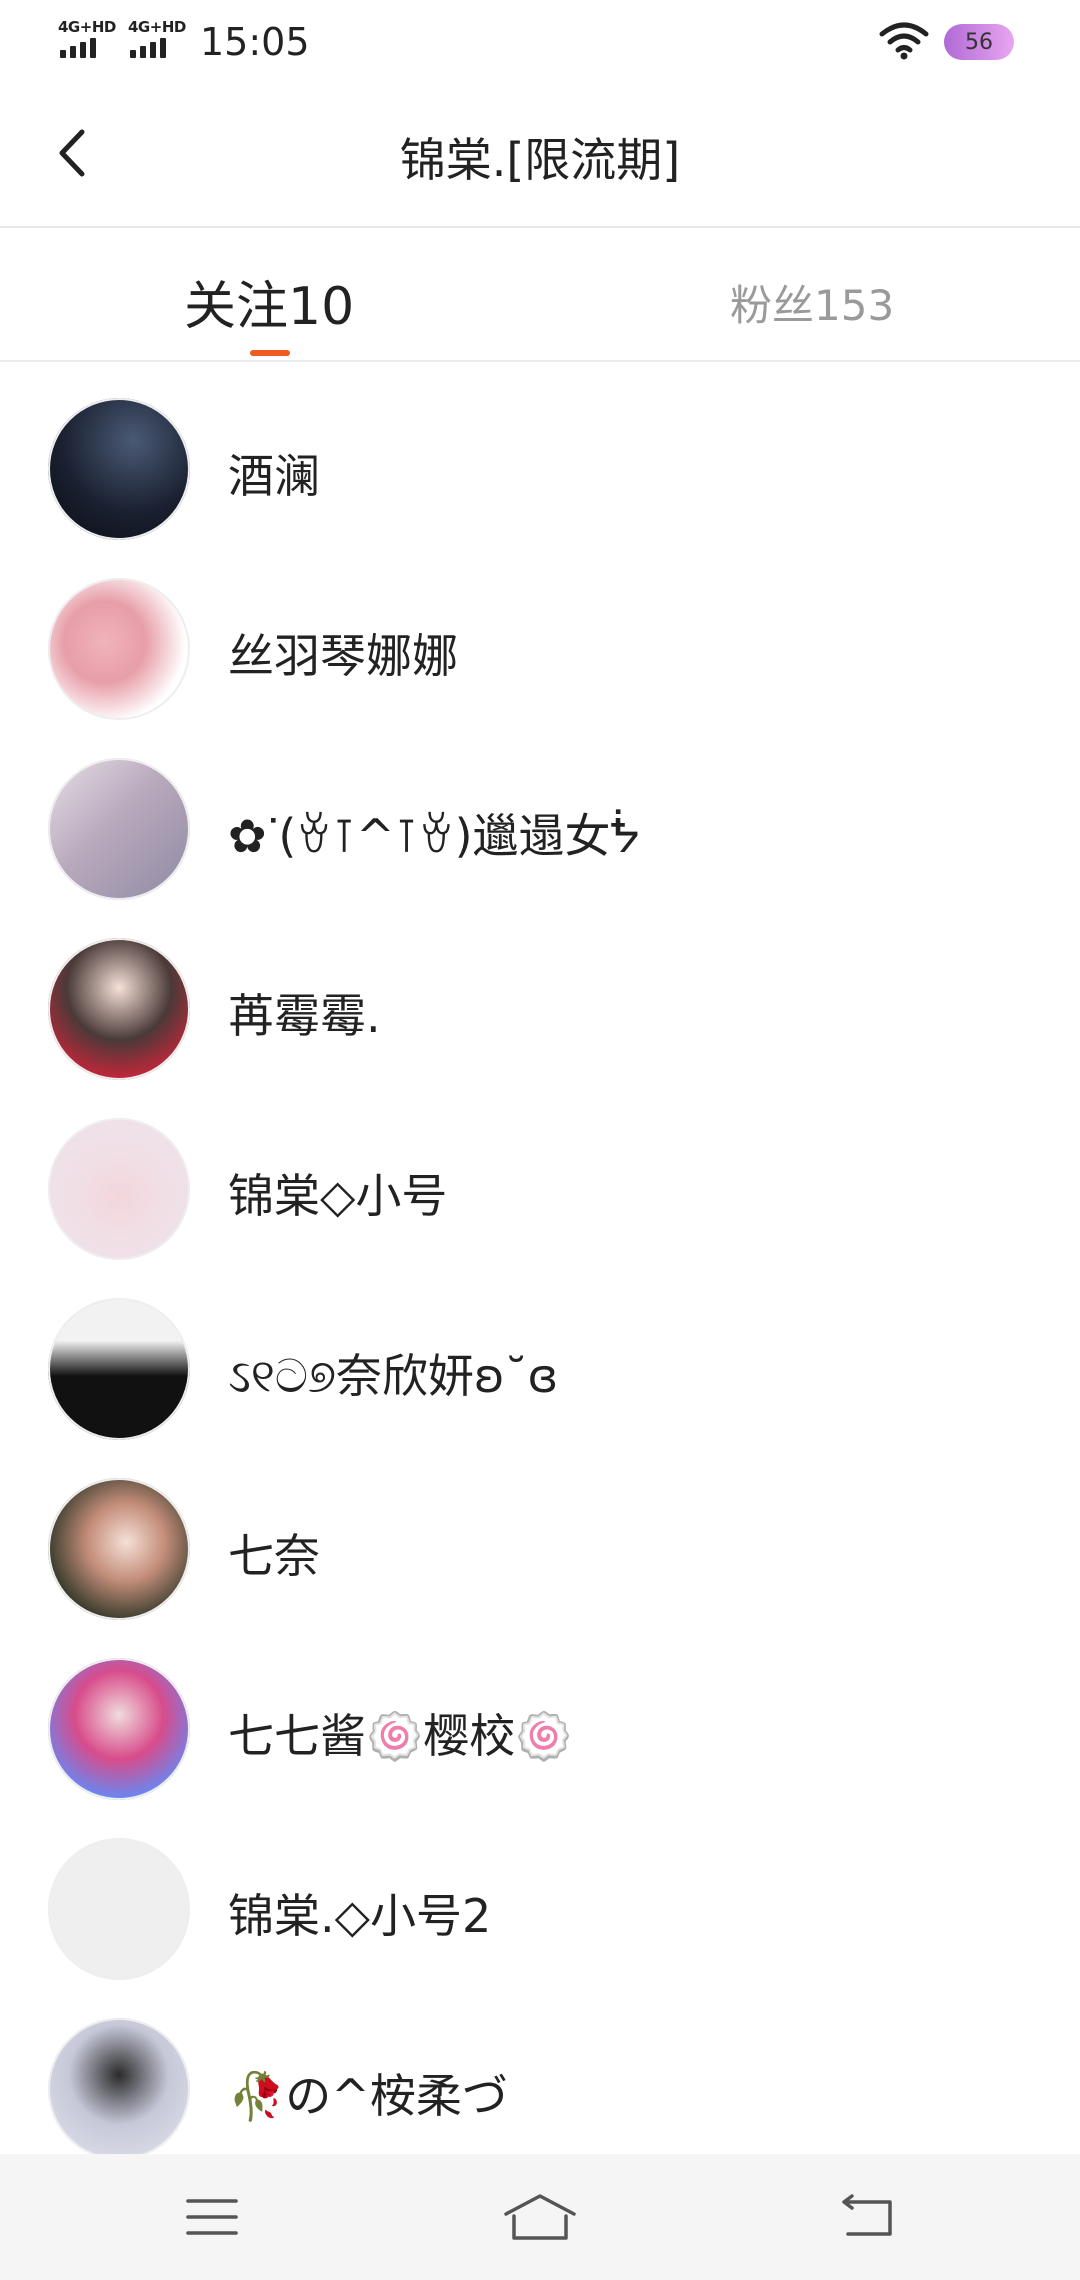 The image size is (1080, 2280). I want to click on tab-following: 关注10, so click(269, 300).